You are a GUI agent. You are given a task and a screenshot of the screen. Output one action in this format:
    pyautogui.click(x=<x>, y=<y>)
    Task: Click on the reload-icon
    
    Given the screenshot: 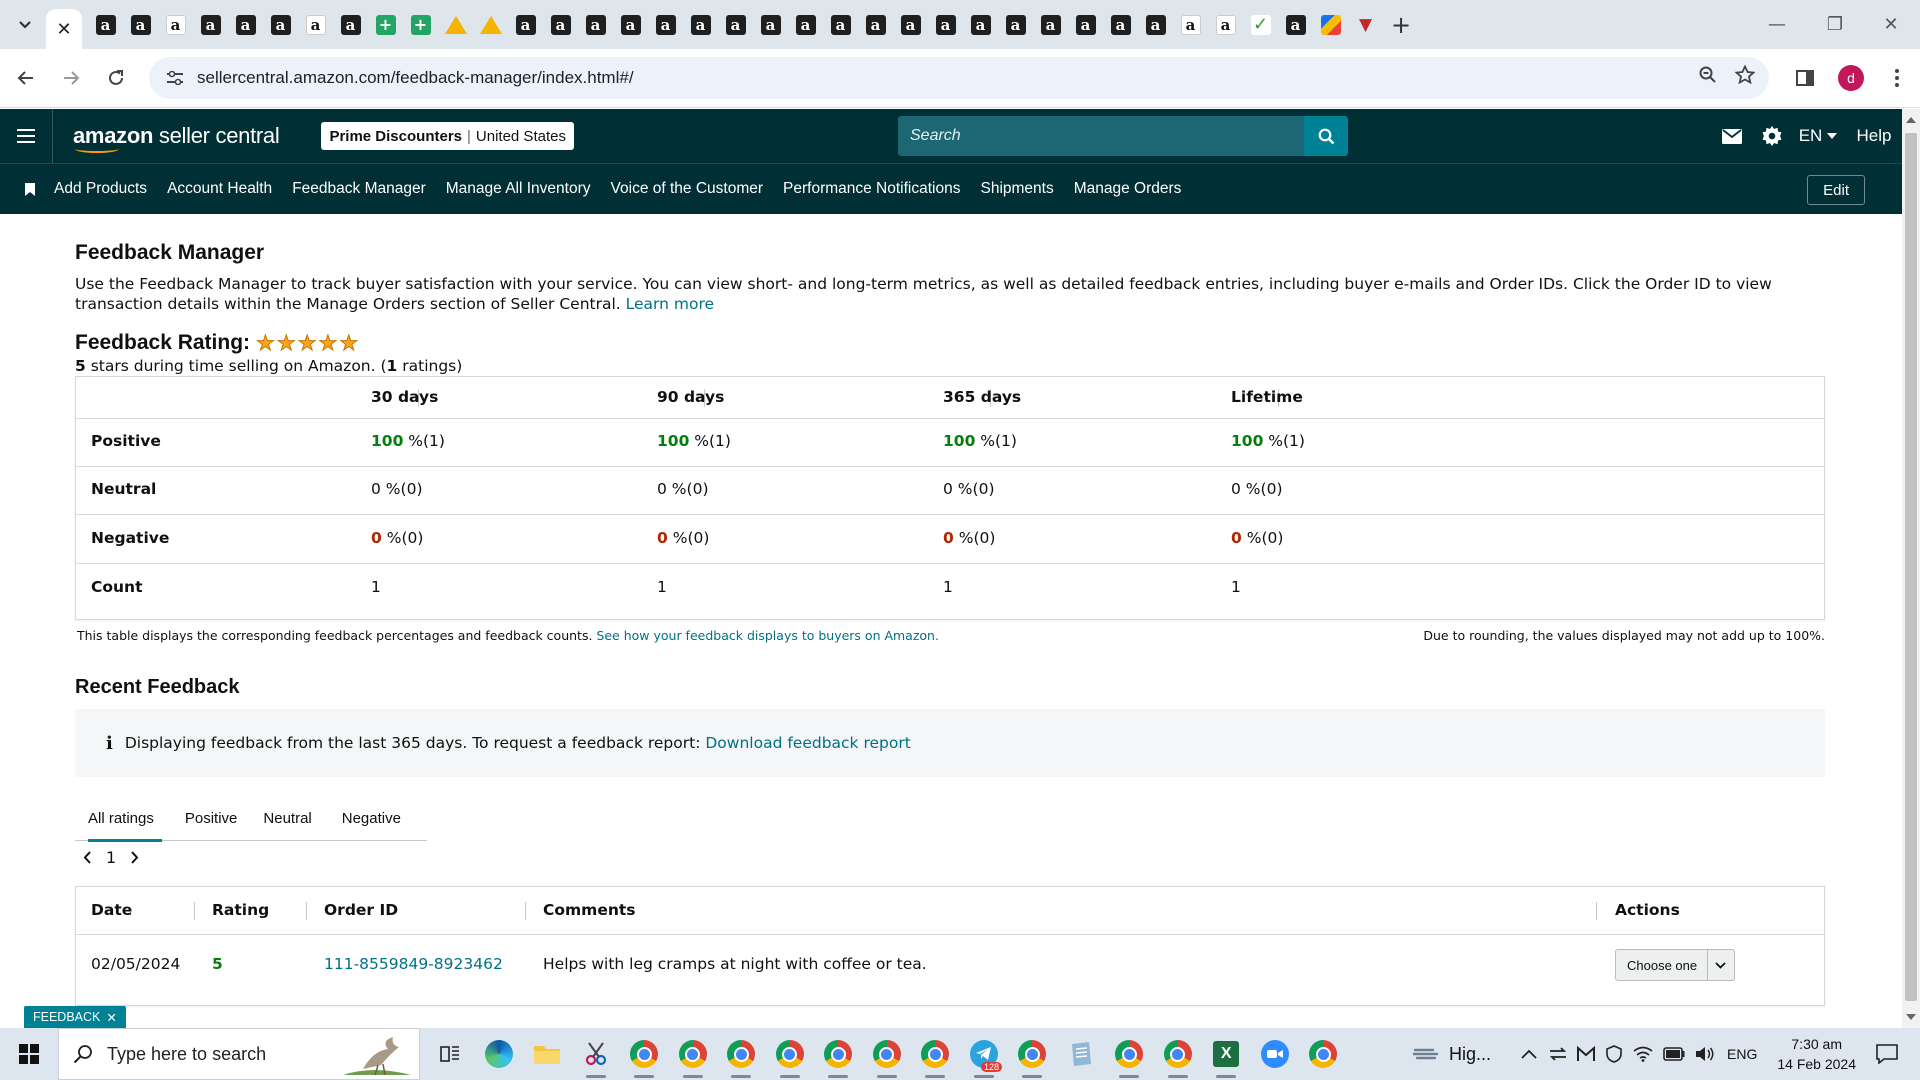 What is the action you would take?
    pyautogui.click(x=116, y=78)
    